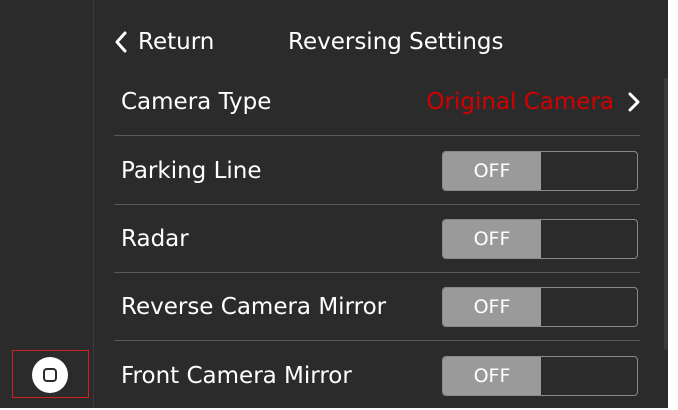 Image resolution: width=678 pixels, height=410 pixels. I want to click on setting-row-reverse-camera-mirror: Reverse Camera Mirror OFF, so click(377, 307).